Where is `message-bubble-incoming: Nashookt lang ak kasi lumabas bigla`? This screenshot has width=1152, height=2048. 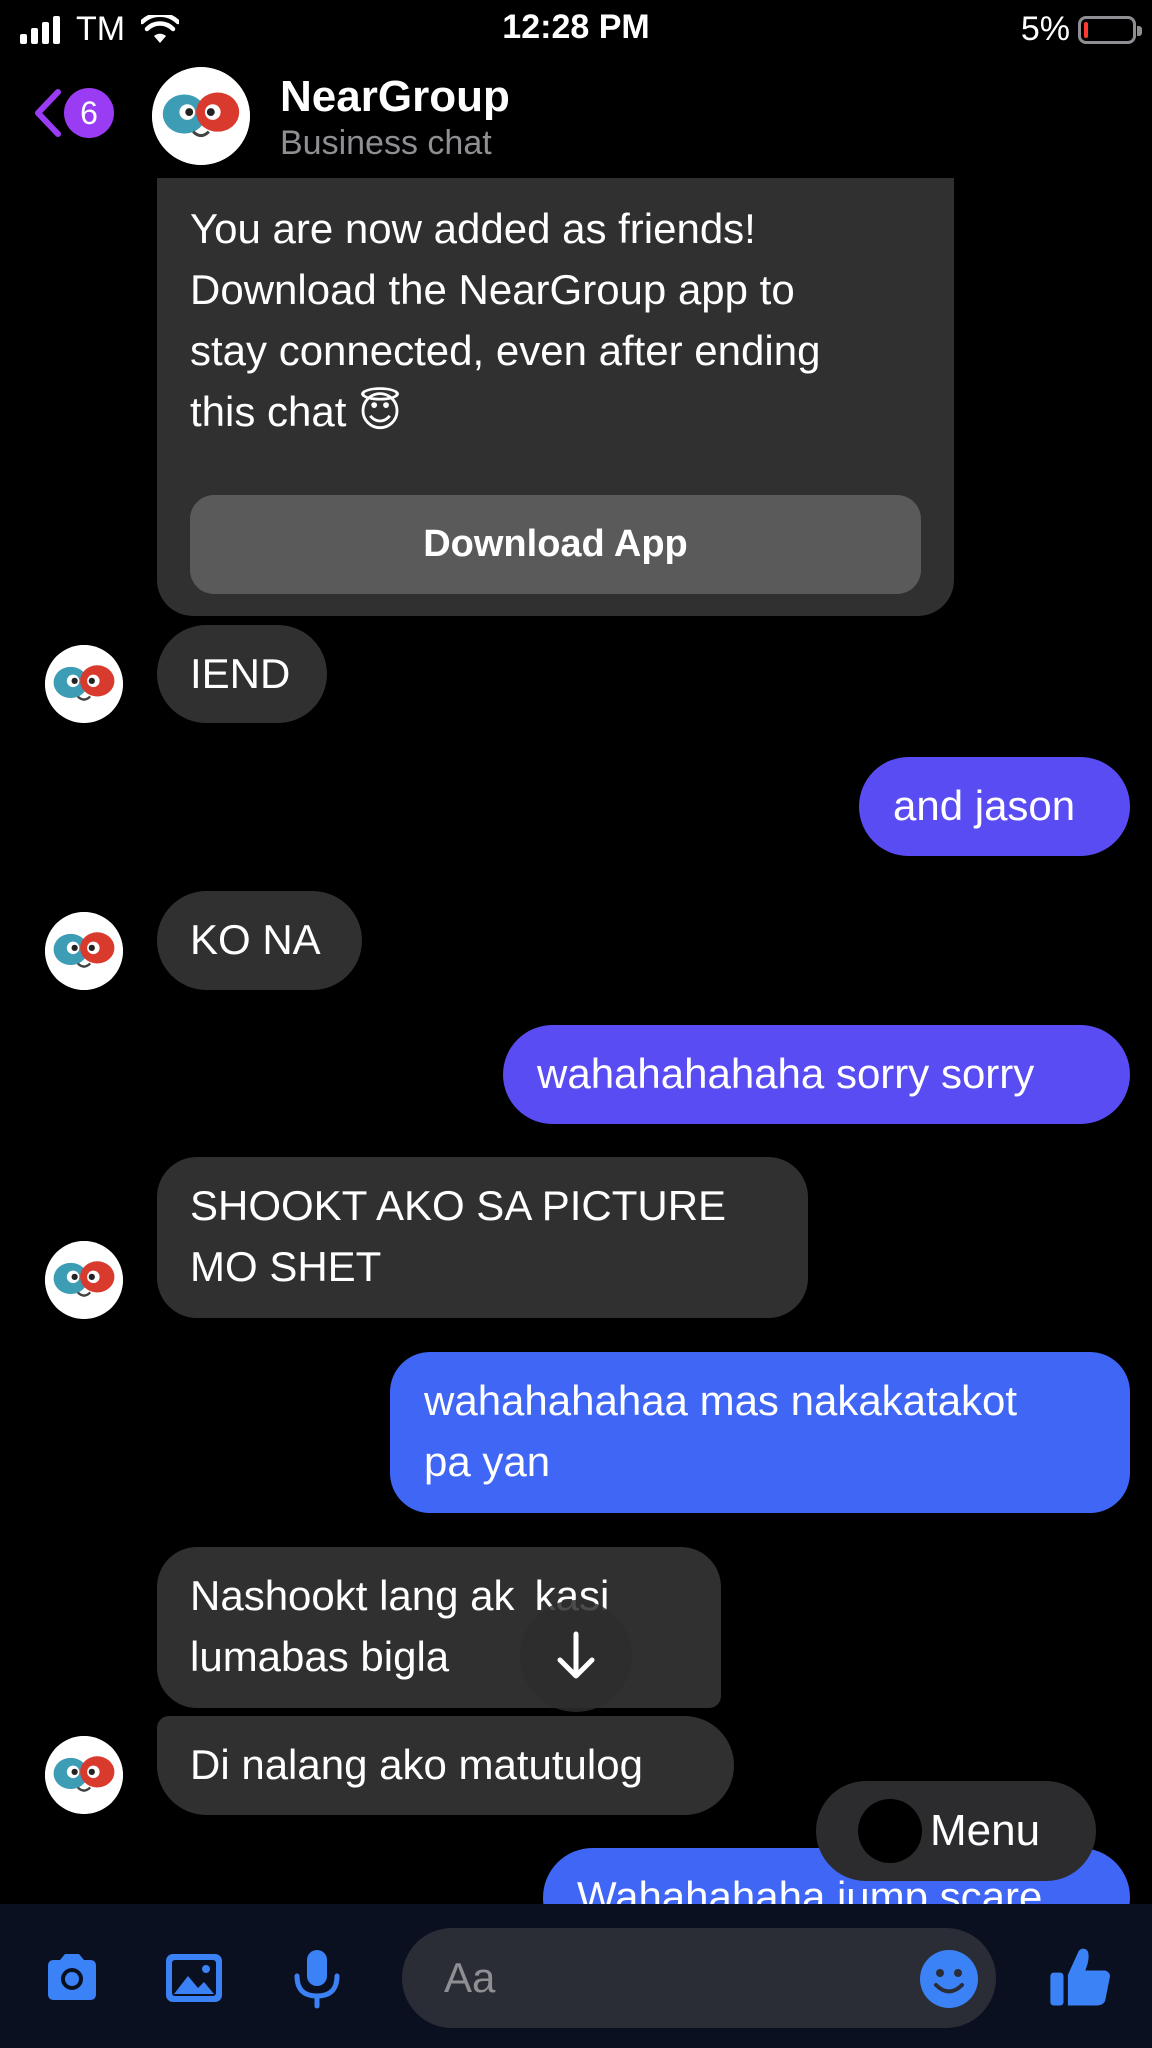
message-bubble-incoming: Nashookt lang ak kasi lumabas bigla is located at coordinates (439, 1627).